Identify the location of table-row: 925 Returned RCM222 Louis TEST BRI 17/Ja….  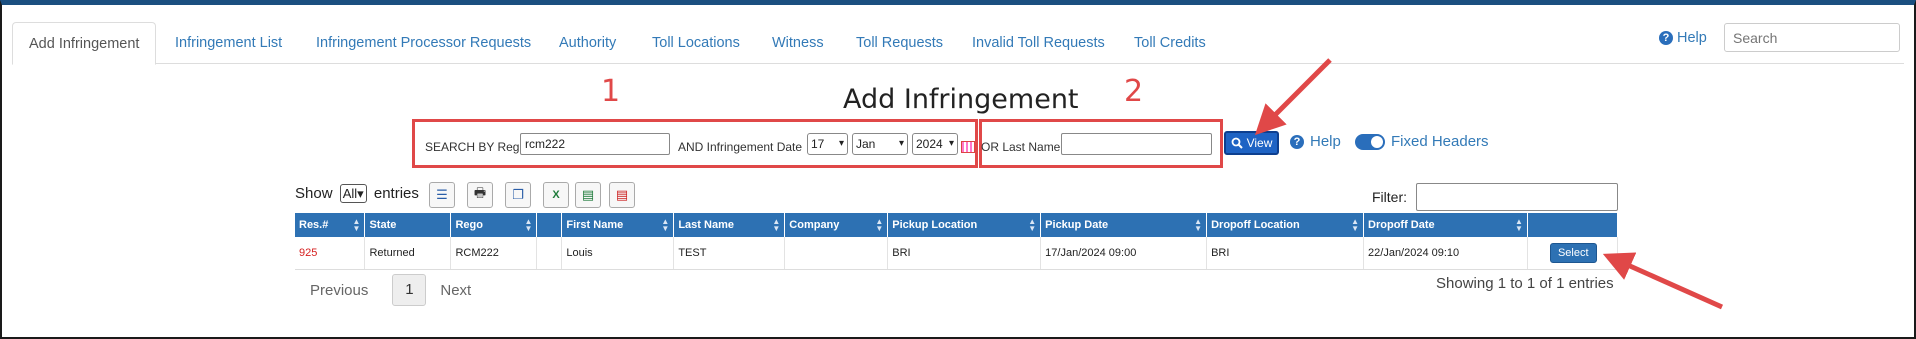
(957, 253).